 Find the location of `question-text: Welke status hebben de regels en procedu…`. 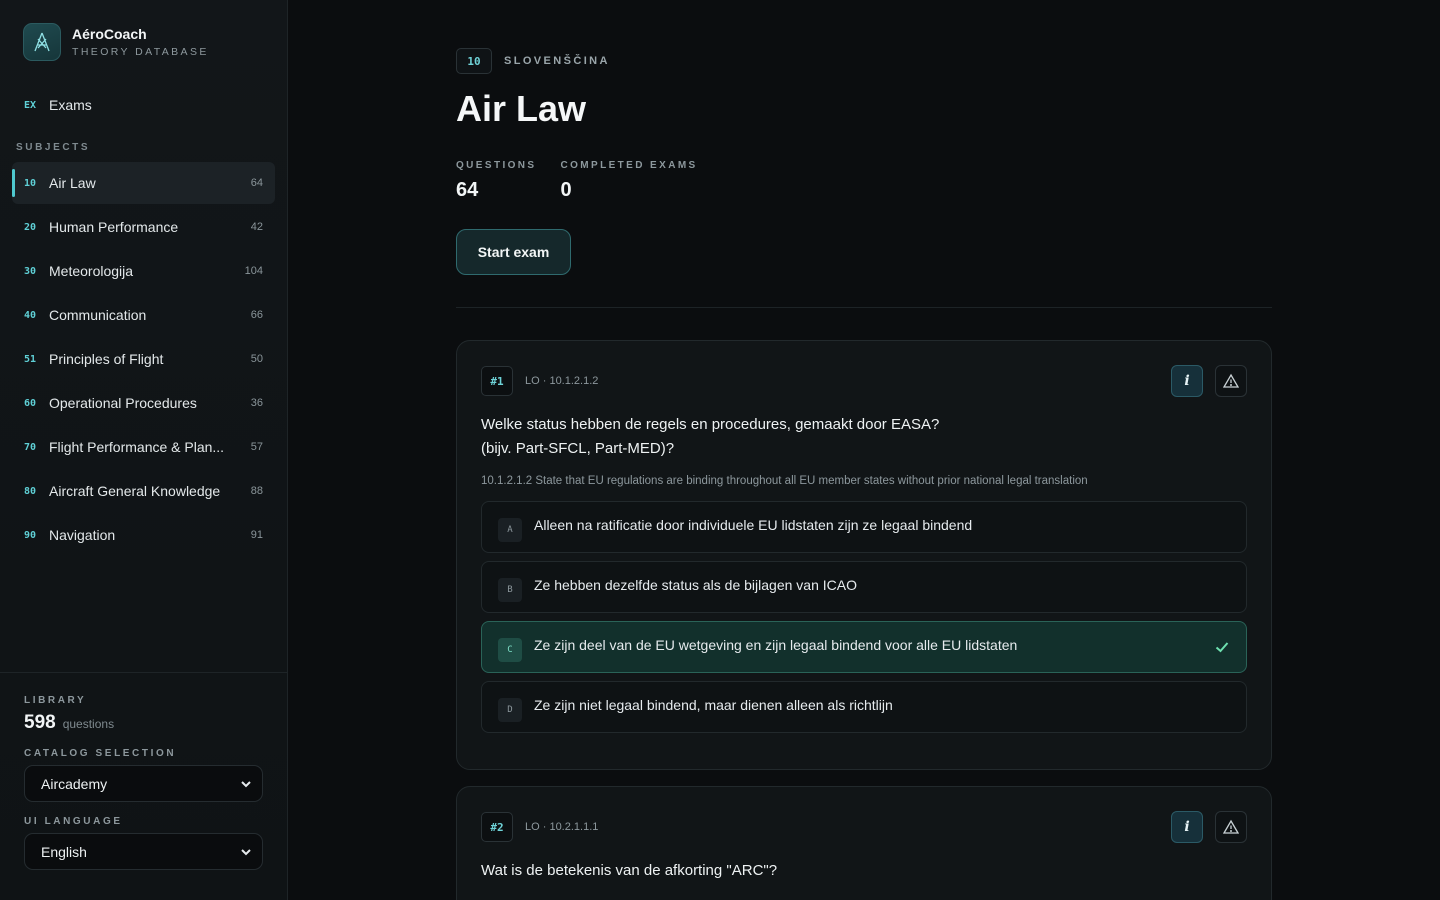

question-text: Welke status hebben de regels en procedu… is located at coordinates (864, 437).